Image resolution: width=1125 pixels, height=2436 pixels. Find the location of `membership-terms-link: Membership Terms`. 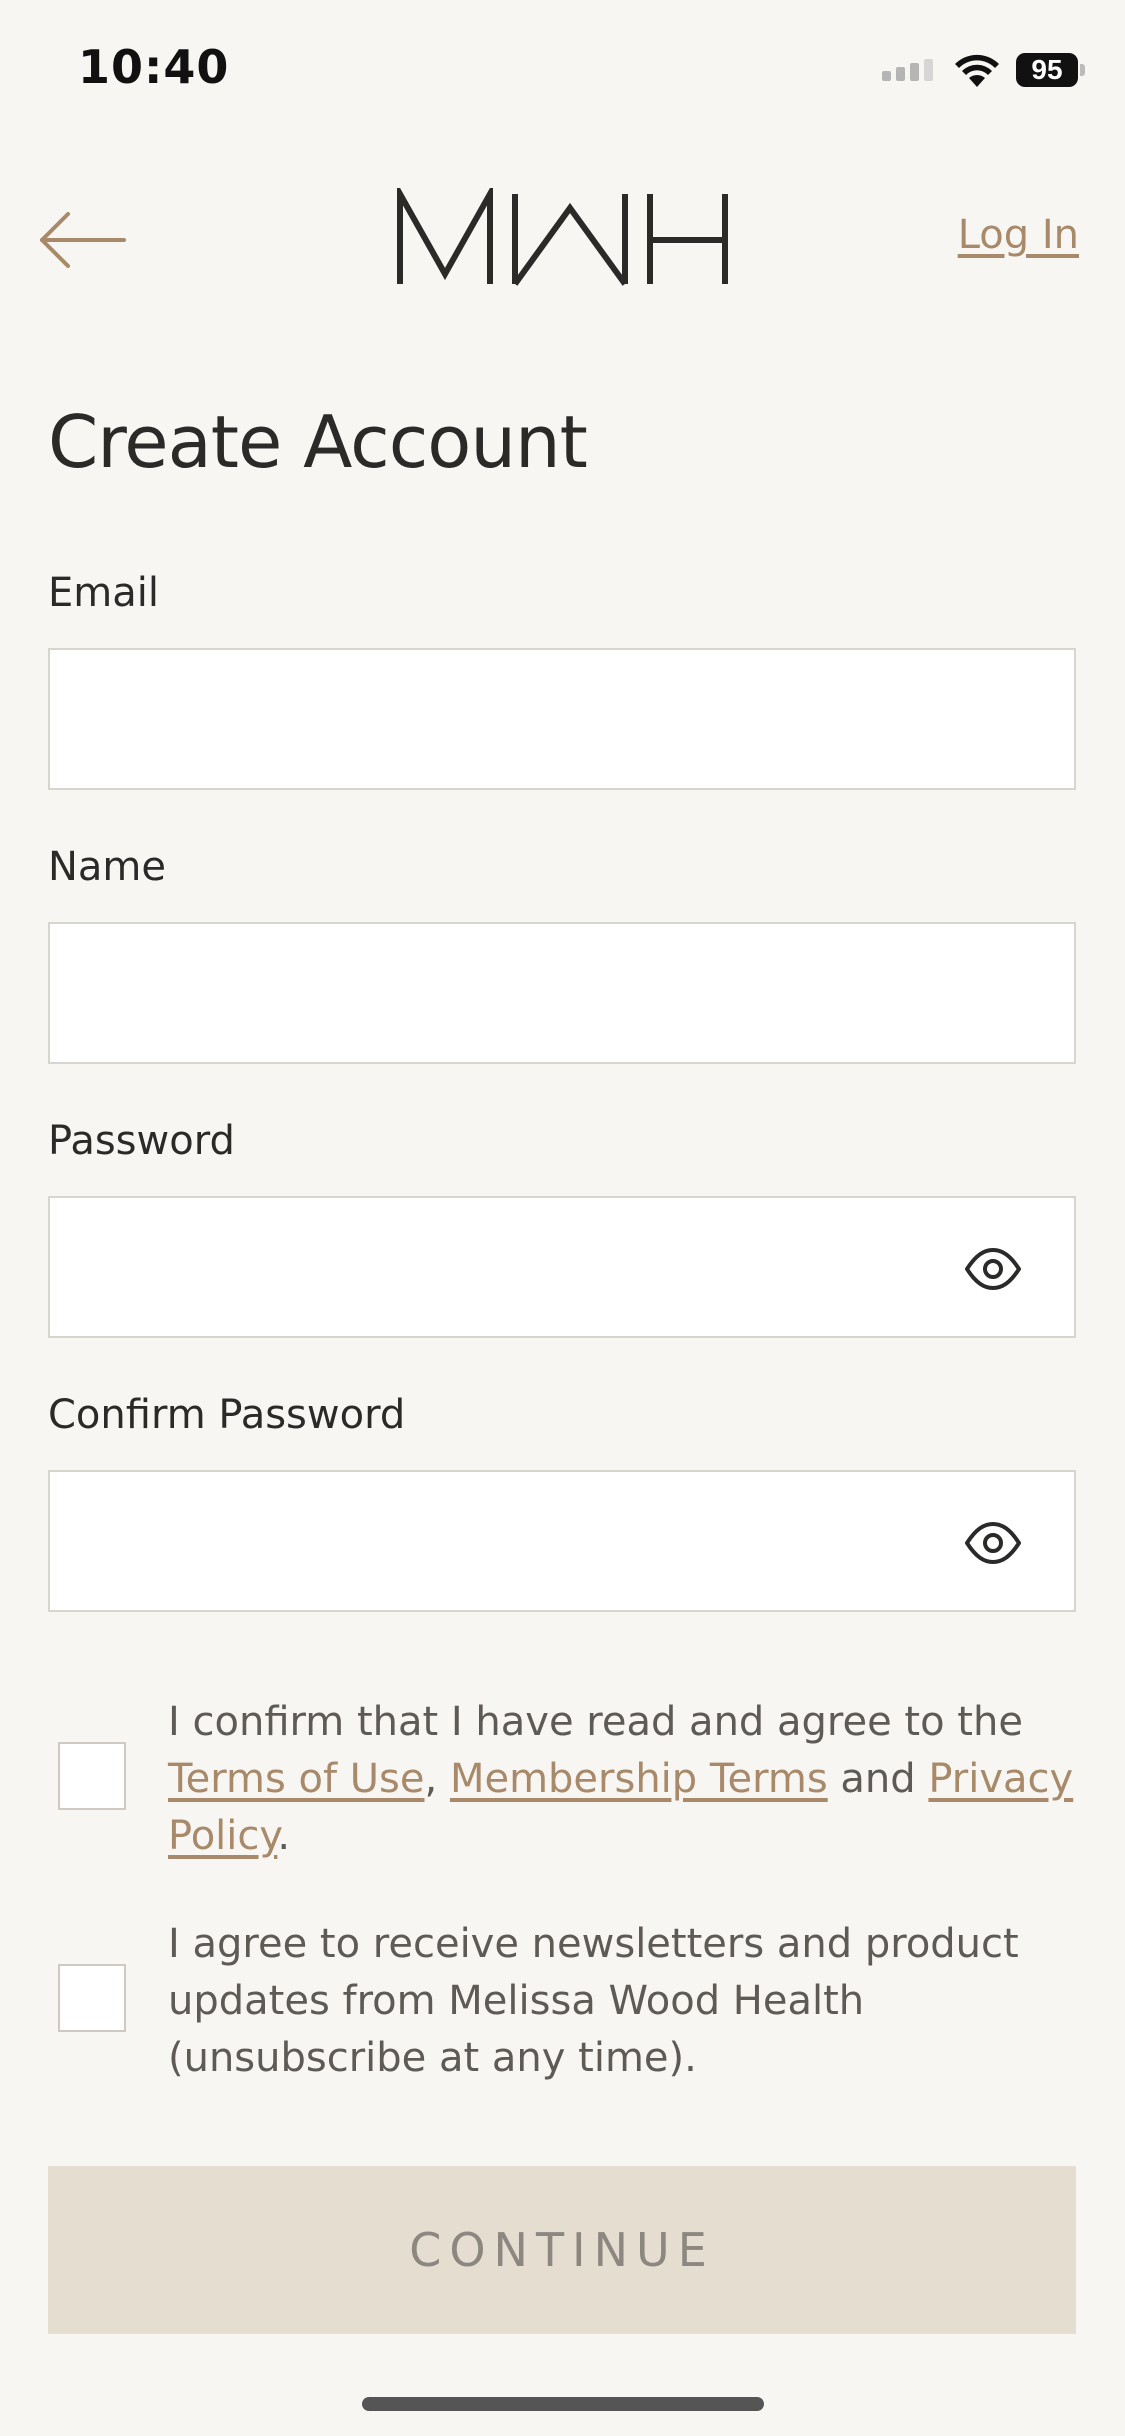

membership-terms-link: Membership Terms is located at coordinates (639, 1779).